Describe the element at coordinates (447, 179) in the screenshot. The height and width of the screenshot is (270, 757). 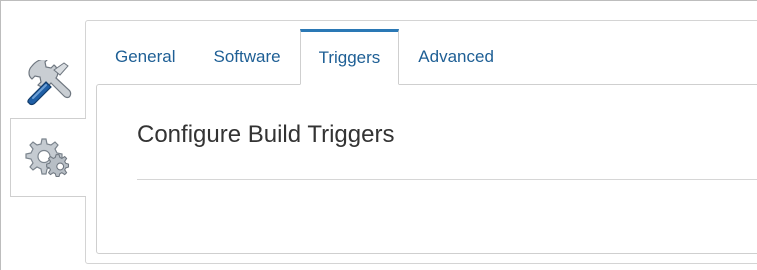
I see `title-divider` at that location.